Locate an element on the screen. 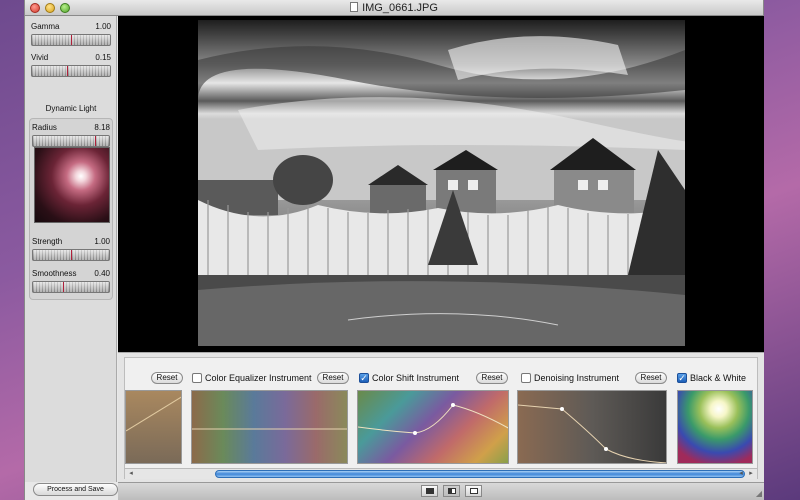  curve-1-graph is located at coordinates (153, 414).